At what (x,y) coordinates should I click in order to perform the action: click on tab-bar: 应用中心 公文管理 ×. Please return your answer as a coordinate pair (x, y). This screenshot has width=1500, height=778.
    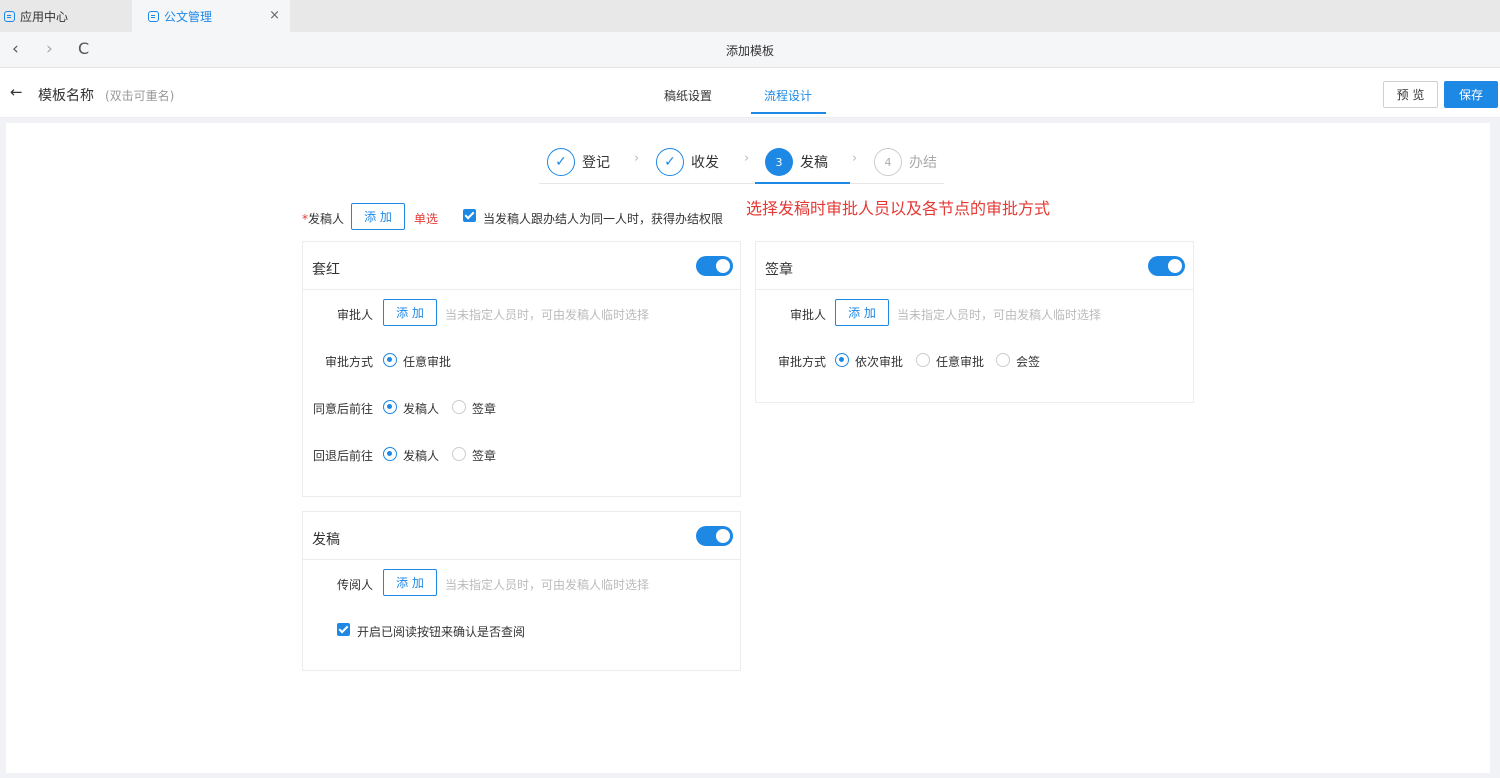
    Looking at the image, I should click on (750, 16).